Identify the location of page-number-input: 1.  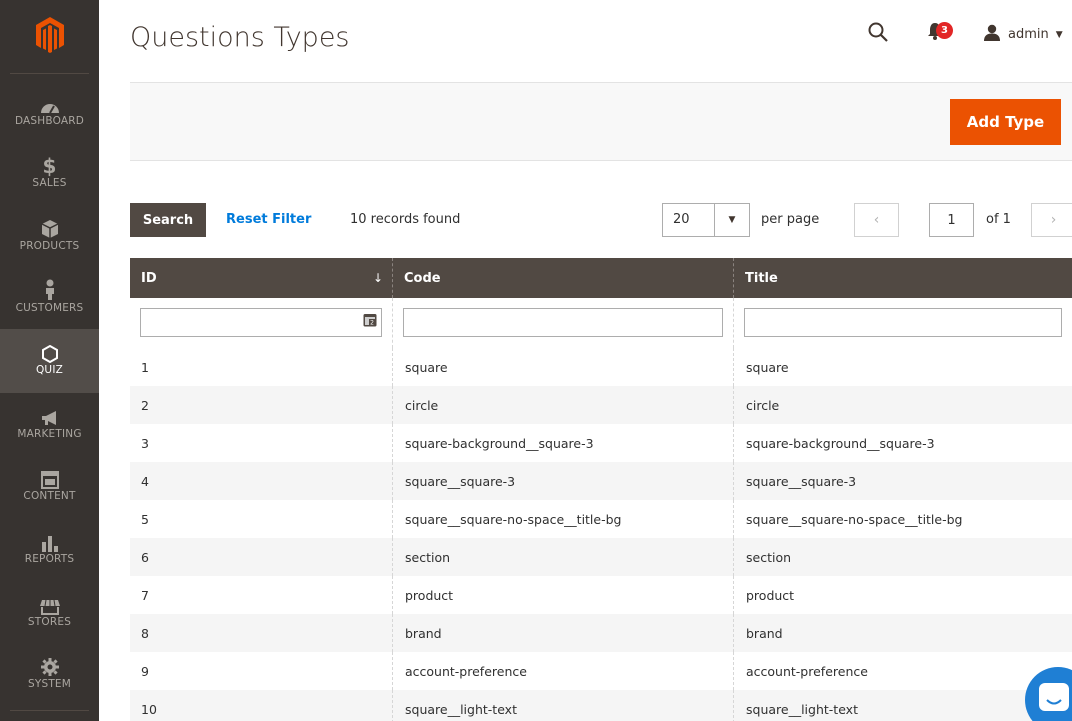
(951, 220).